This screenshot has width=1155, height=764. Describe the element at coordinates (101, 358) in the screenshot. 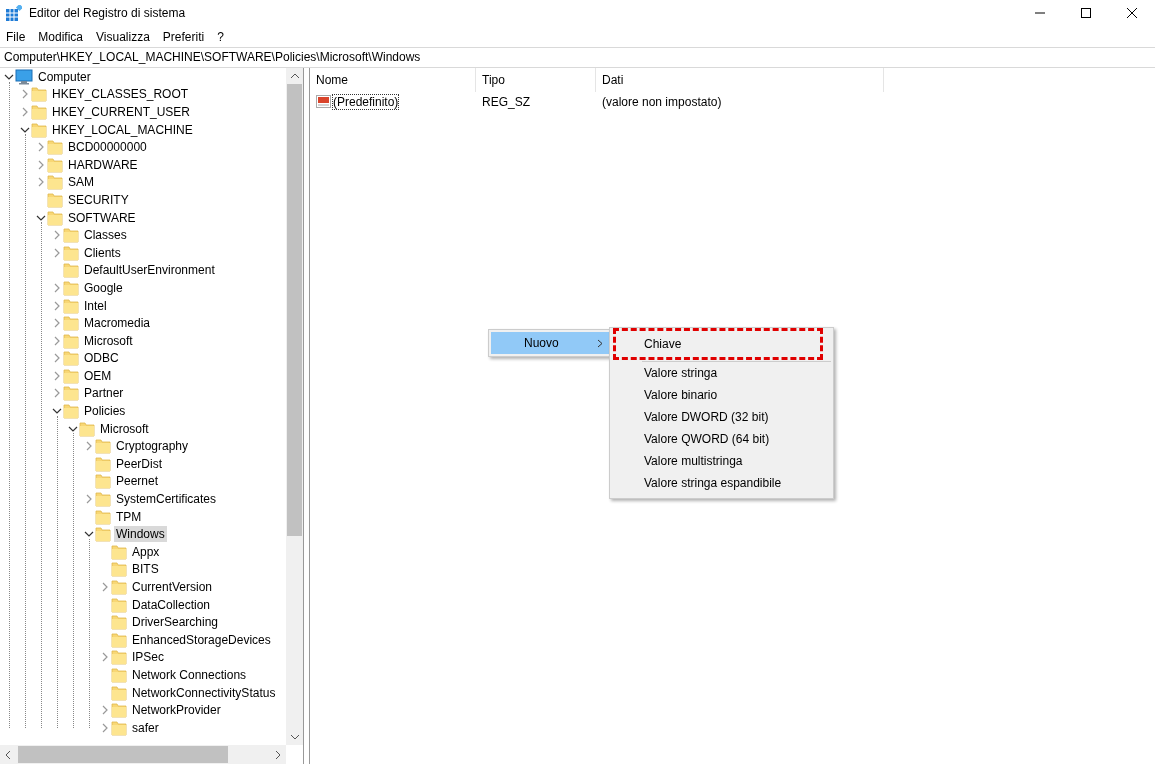

I see `tree-item: ODBC` at that location.